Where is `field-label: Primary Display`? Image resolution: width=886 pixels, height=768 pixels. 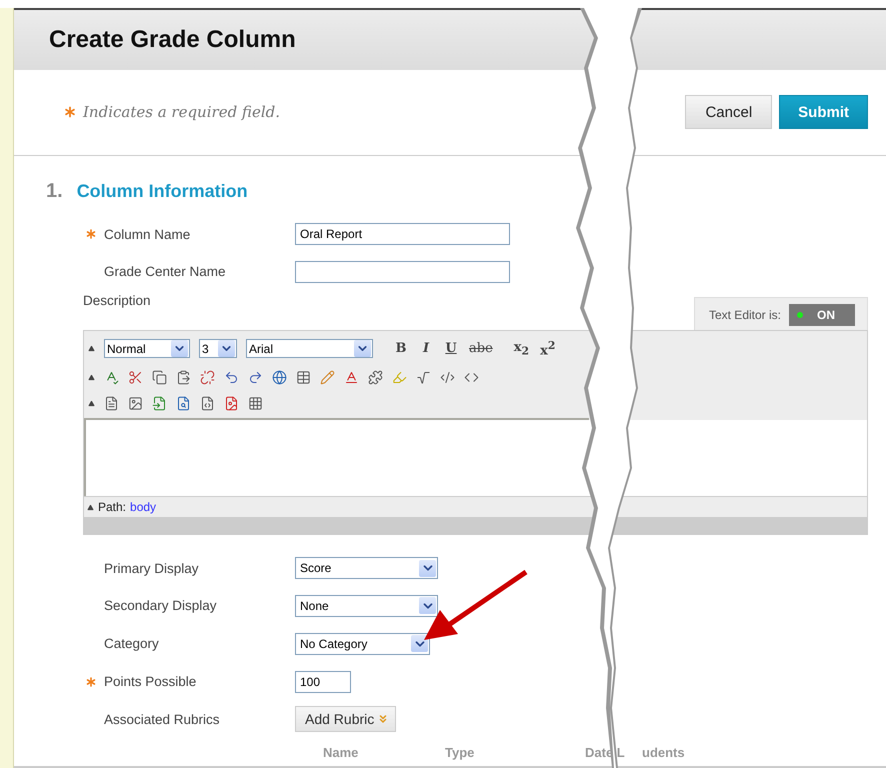 field-label: Primary Display is located at coordinates (151, 568).